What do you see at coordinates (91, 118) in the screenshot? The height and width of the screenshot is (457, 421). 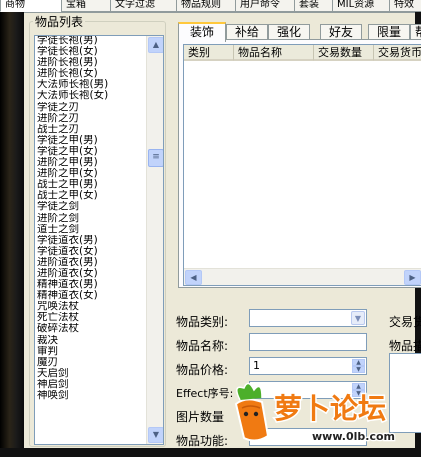 I see `list-item: 进阶之刃` at bounding box center [91, 118].